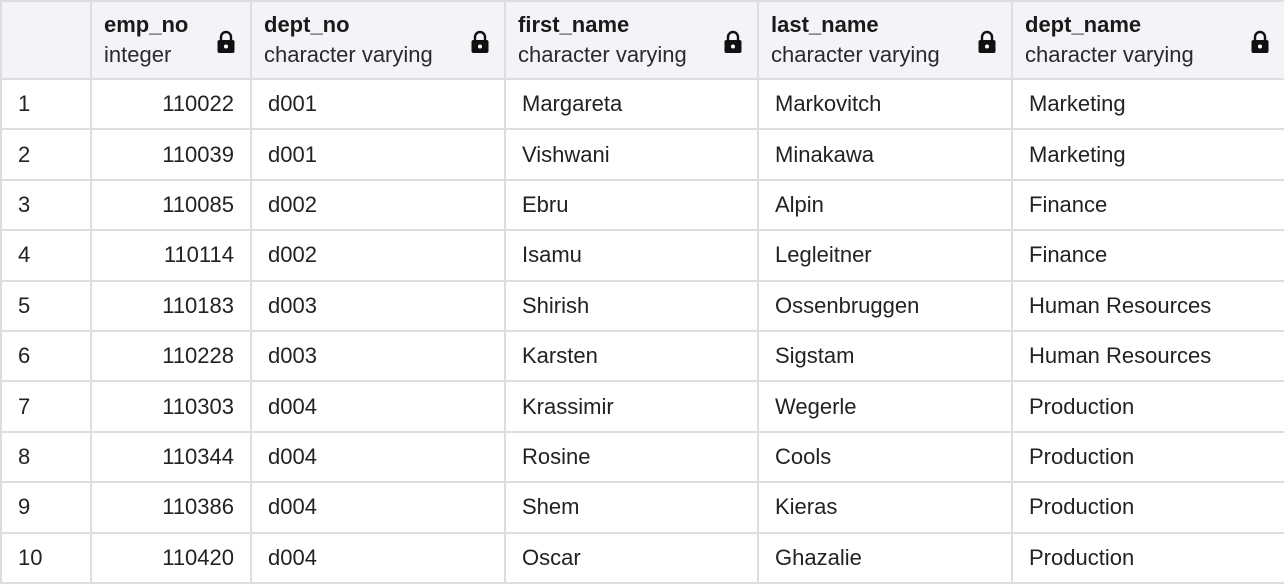 The image size is (1284, 584). What do you see at coordinates (631, 205) in the screenshot?
I see `cell-first-name: Ebru` at bounding box center [631, 205].